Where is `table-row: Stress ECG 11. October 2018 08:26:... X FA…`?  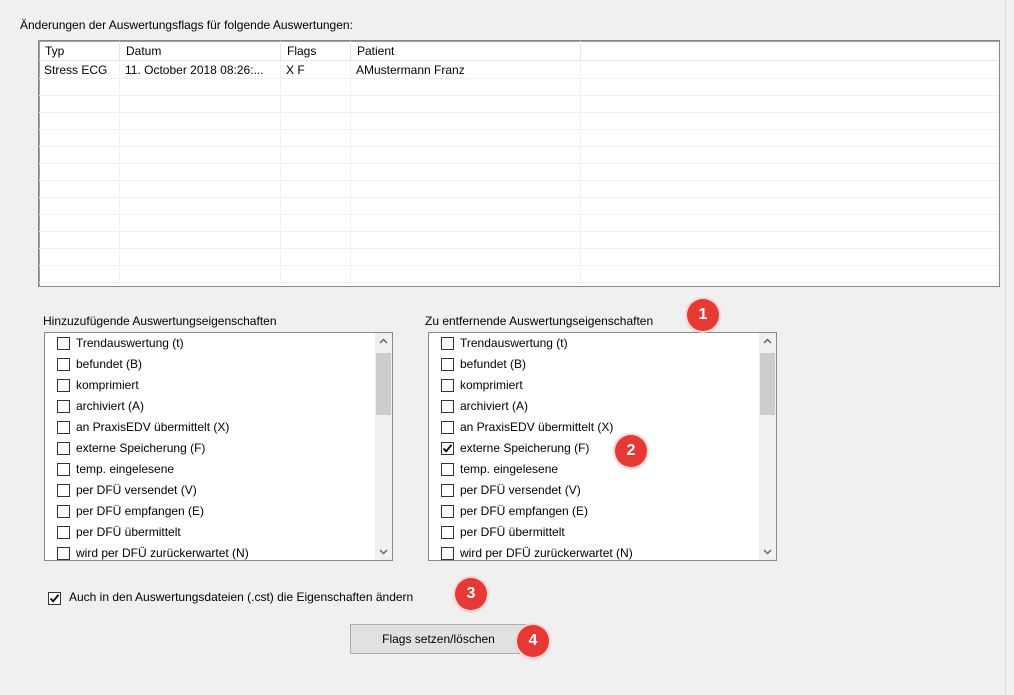 table-row: Stress ECG 11. October 2018 08:26:... X FA… is located at coordinates (519, 70).